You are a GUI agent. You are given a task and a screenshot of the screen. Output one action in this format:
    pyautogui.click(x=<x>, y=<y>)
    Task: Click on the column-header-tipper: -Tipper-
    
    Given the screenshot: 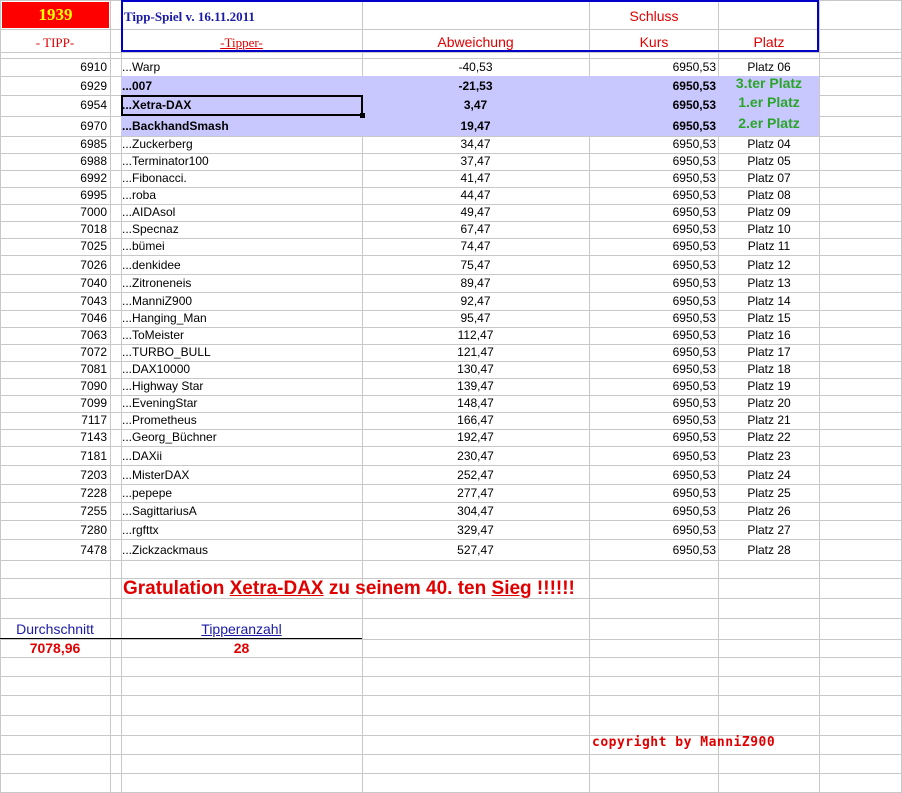 What is the action you would take?
    pyautogui.click(x=241, y=43)
    